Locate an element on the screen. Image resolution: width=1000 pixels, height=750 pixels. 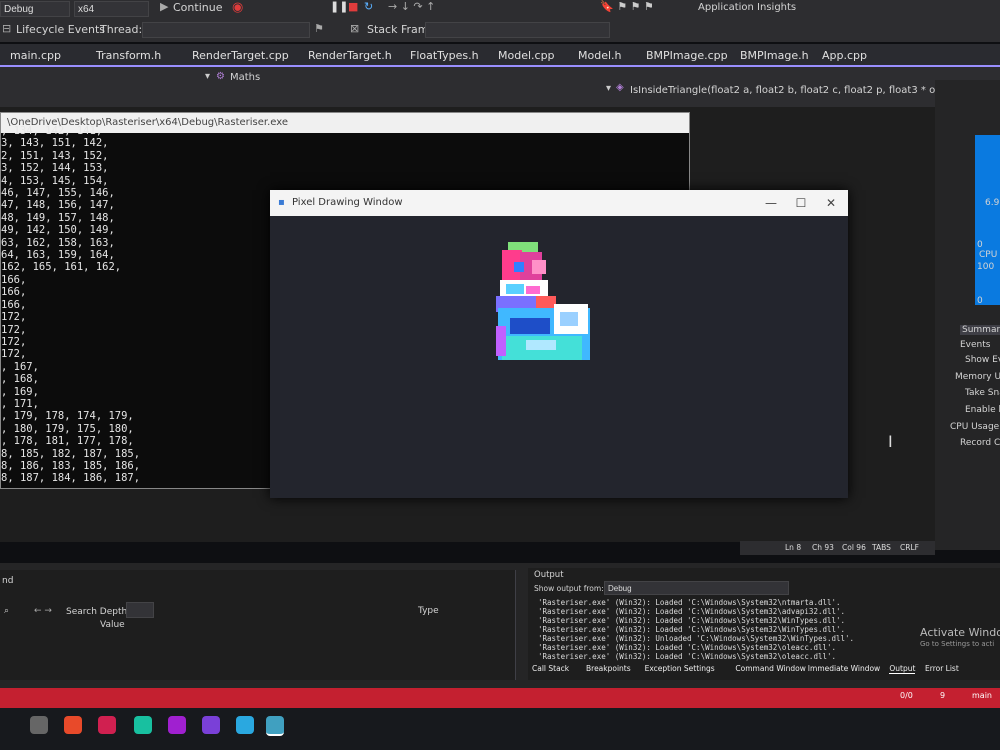
tab-rendertarget-cpp: RenderTarget.cpp is located at coordinates (240, 56).